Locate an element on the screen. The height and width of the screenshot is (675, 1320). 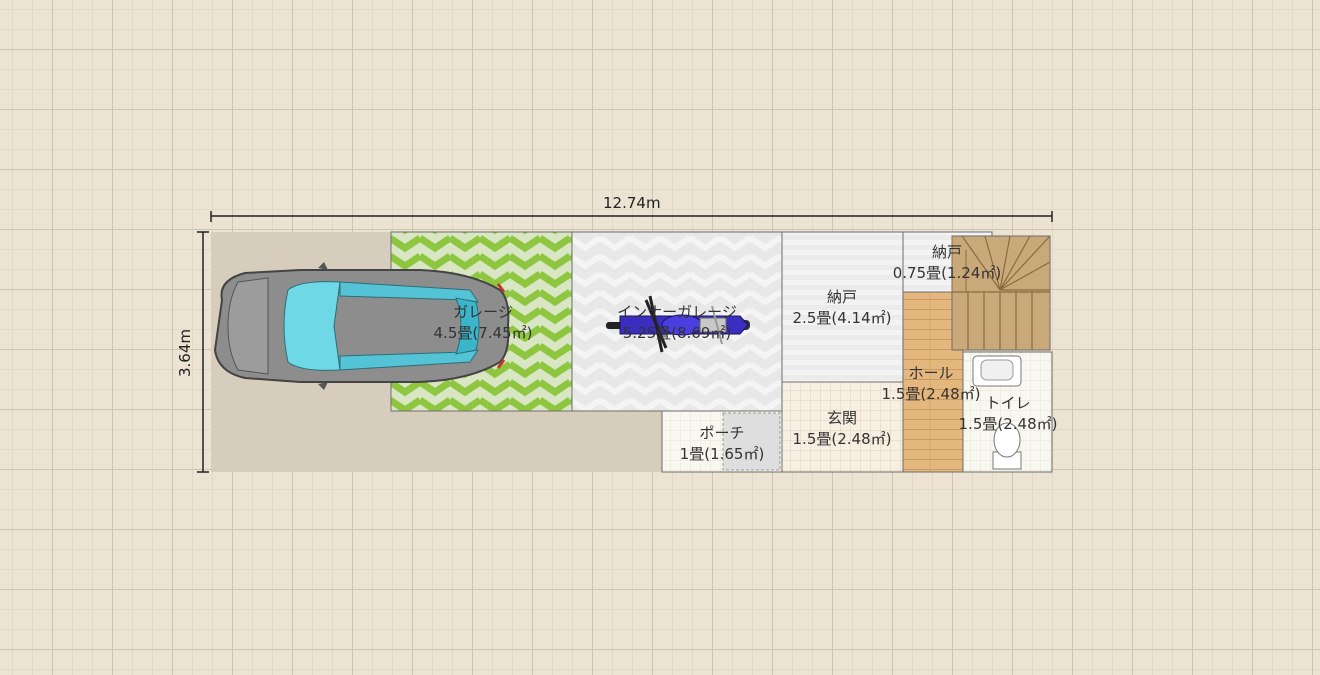
height-dimension-line is located at coordinates (203, 352).